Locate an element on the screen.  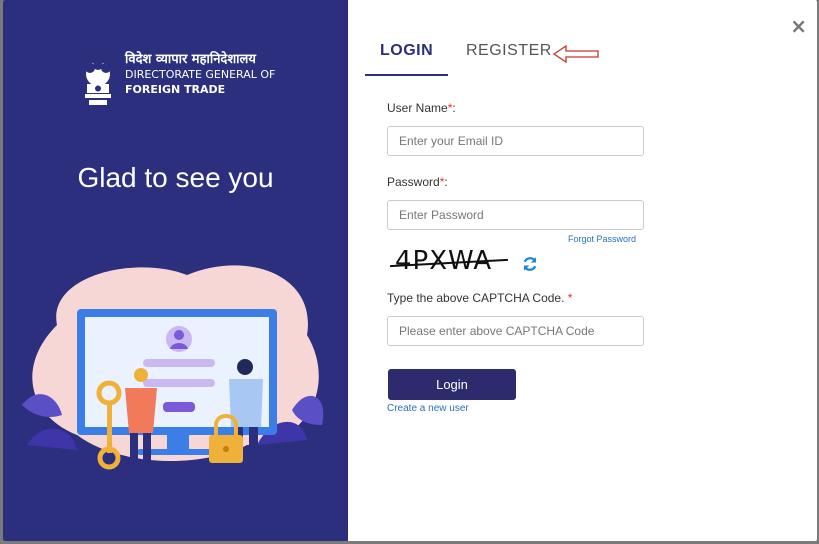
welcome-heading: Glad to see you is located at coordinates (175, 177).